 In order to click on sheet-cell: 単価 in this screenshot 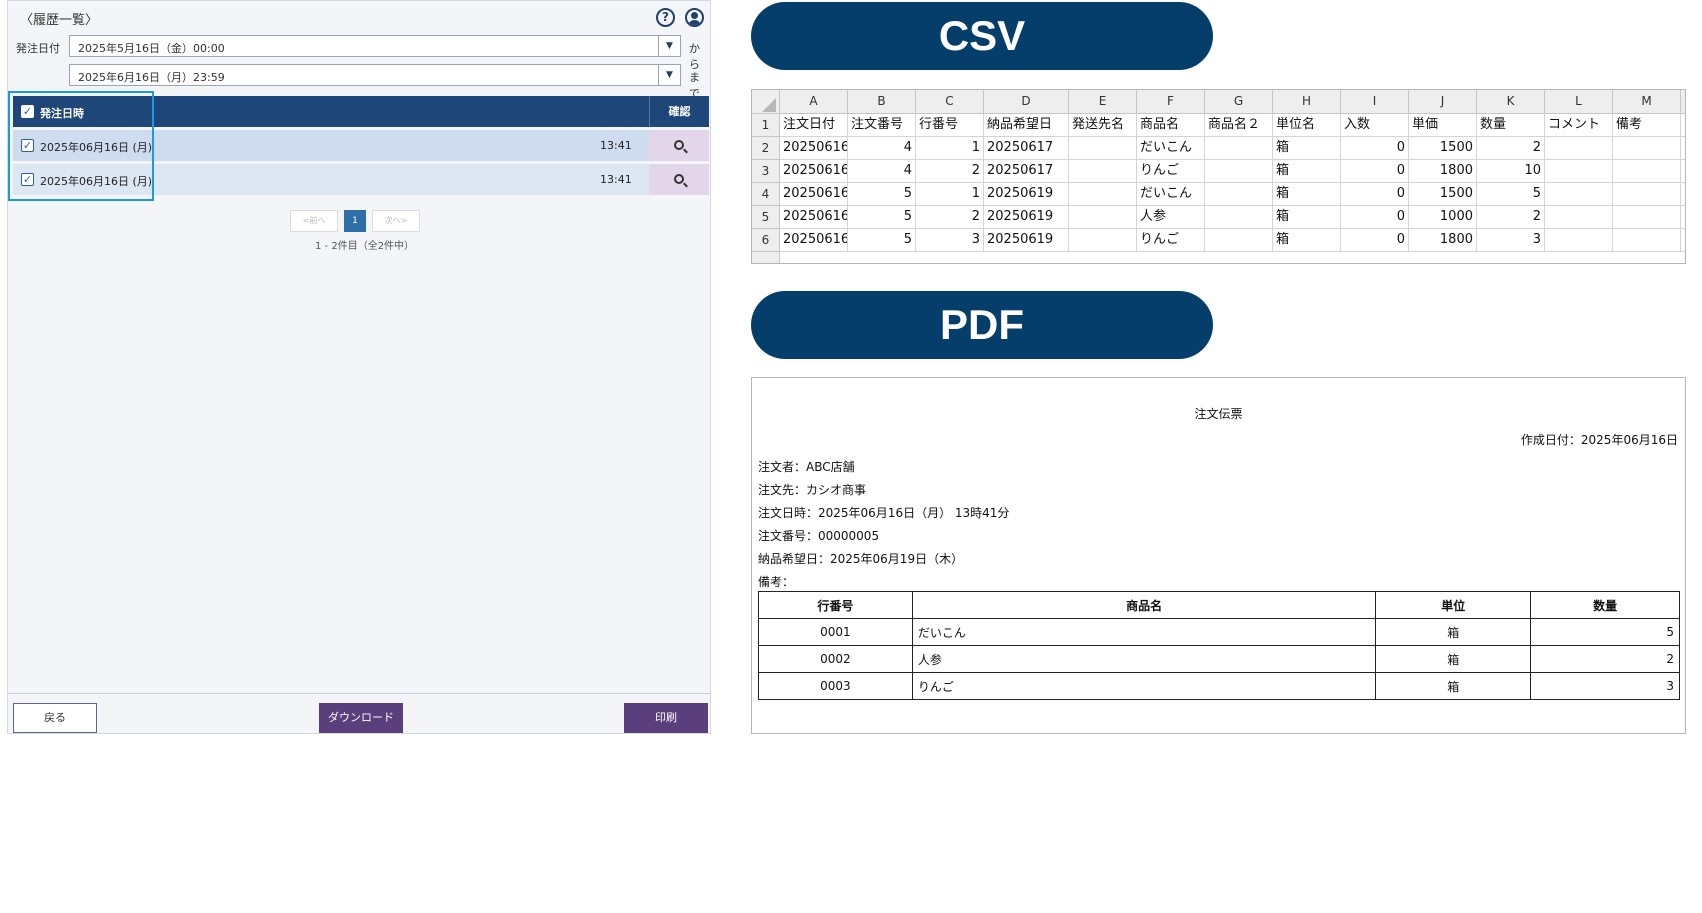, I will do `click(1443, 125)`.